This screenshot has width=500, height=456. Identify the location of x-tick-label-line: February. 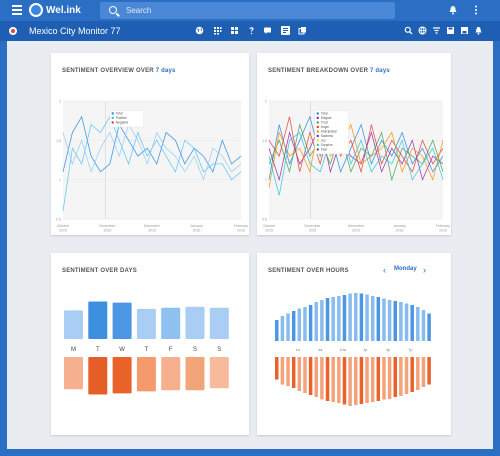
(241, 226).